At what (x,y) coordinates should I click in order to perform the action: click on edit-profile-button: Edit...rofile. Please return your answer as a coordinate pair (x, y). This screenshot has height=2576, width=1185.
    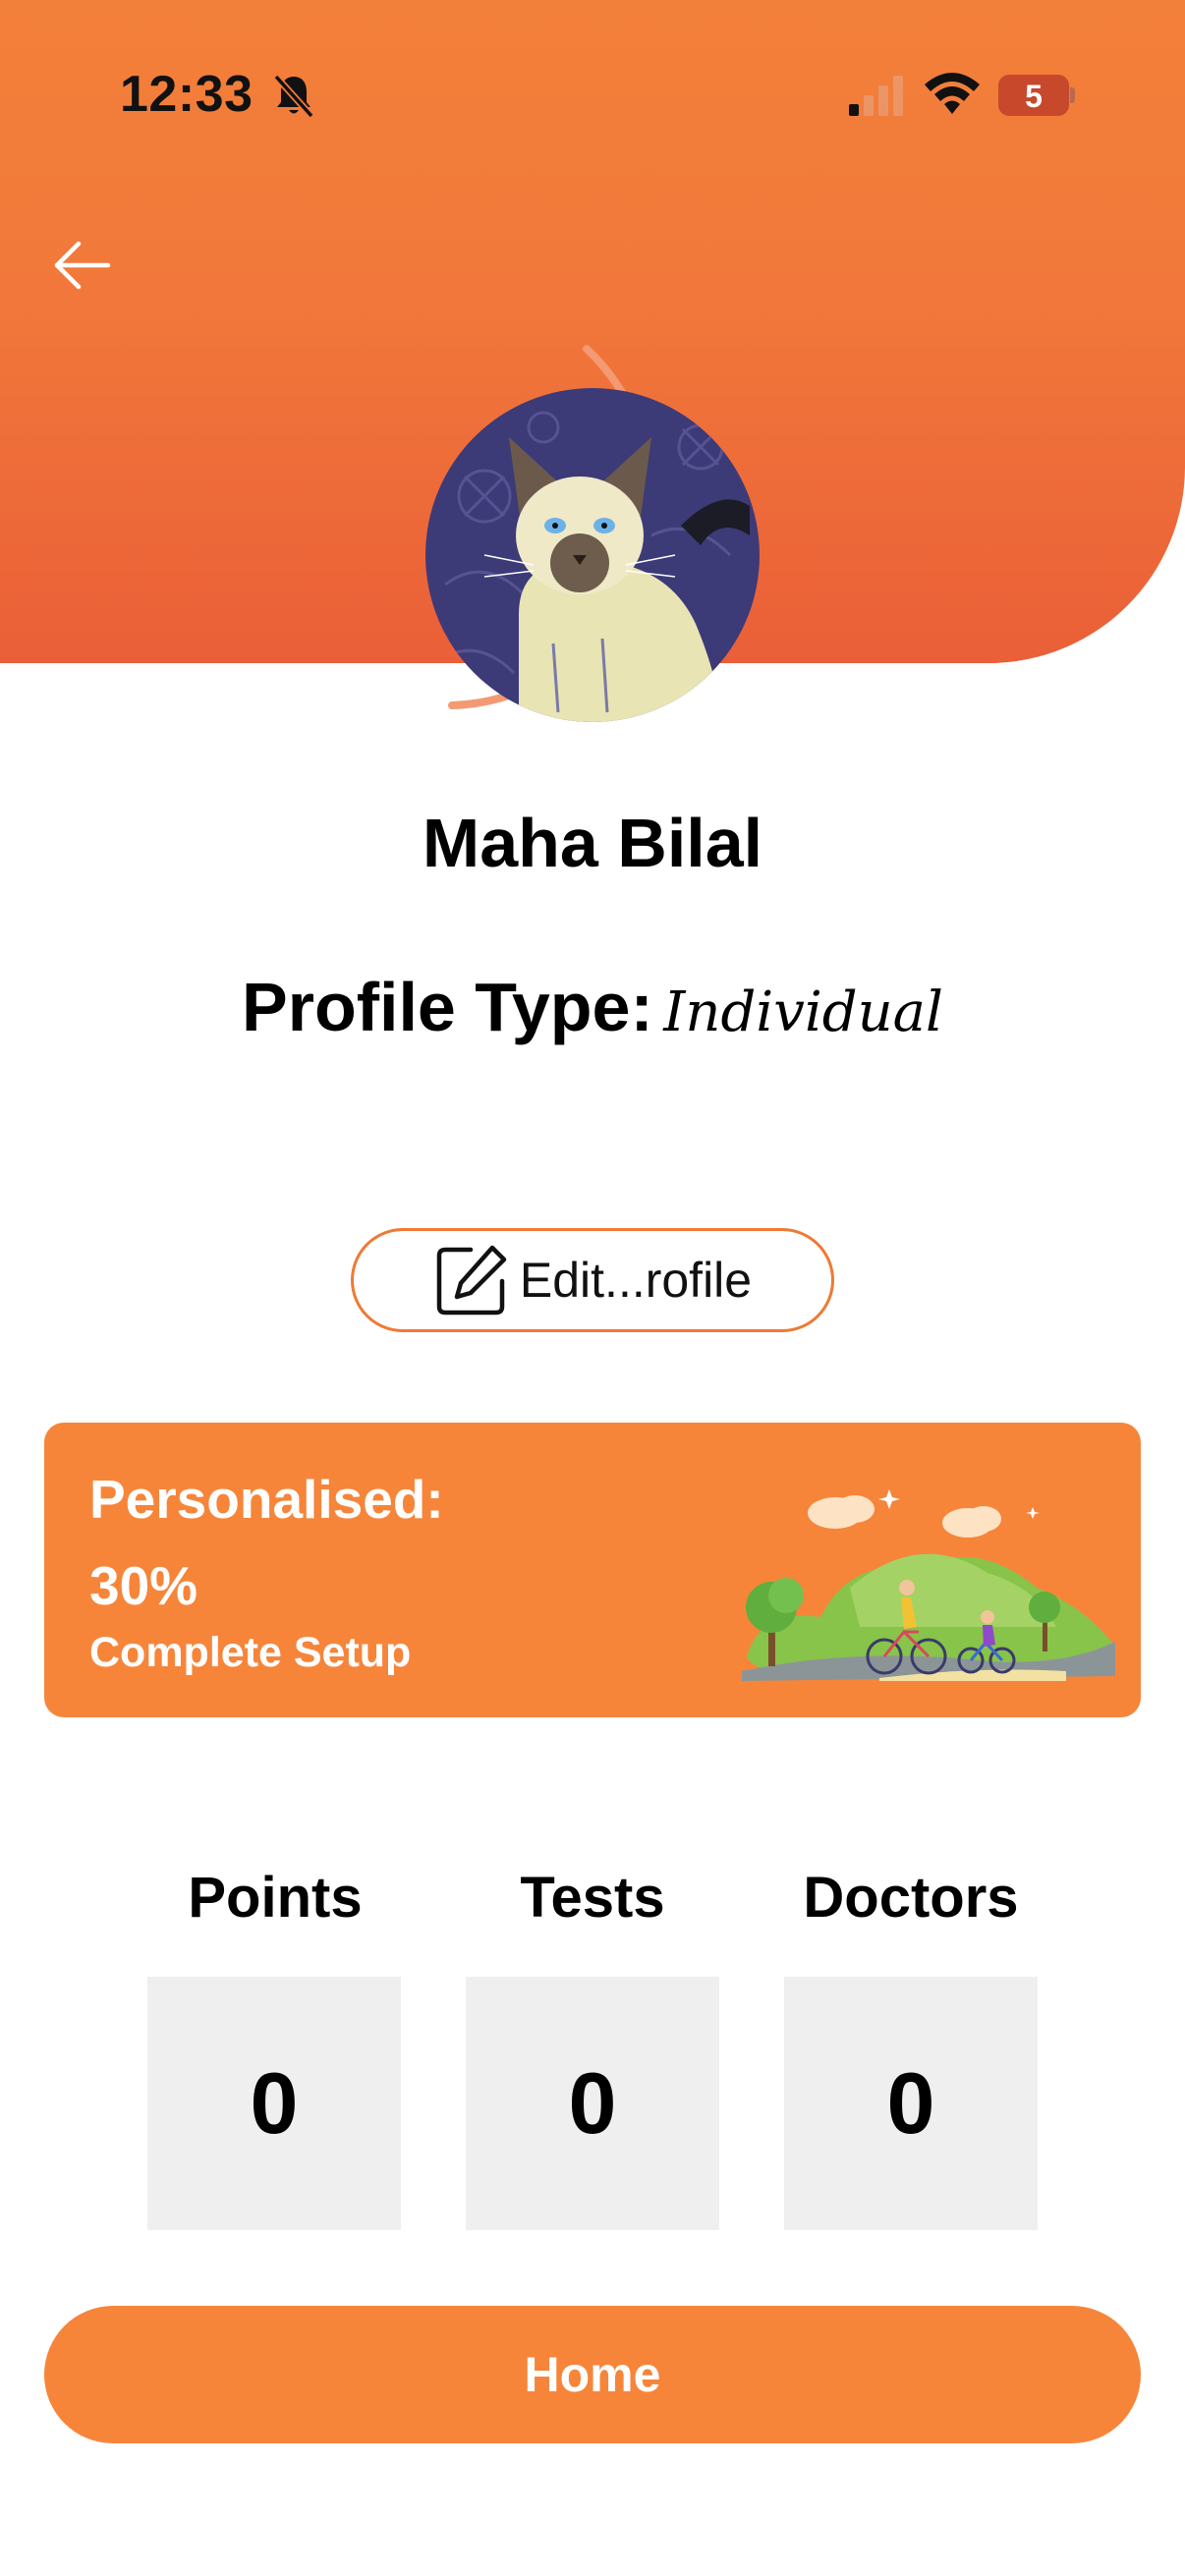
    Looking at the image, I should click on (592, 1280).